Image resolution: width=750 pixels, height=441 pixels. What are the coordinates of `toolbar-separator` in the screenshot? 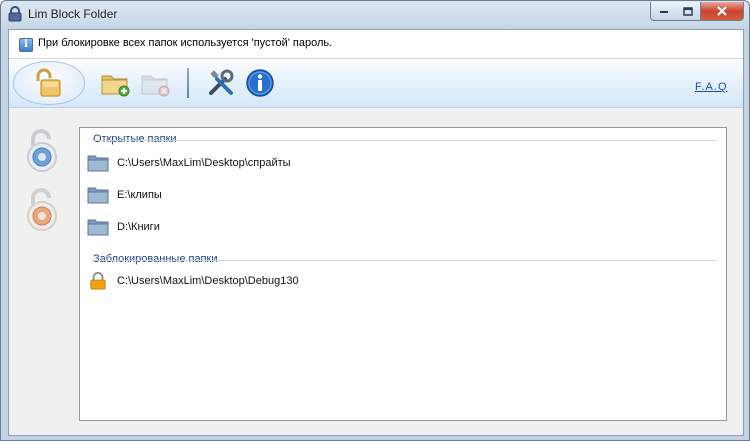 It's located at (188, 83).